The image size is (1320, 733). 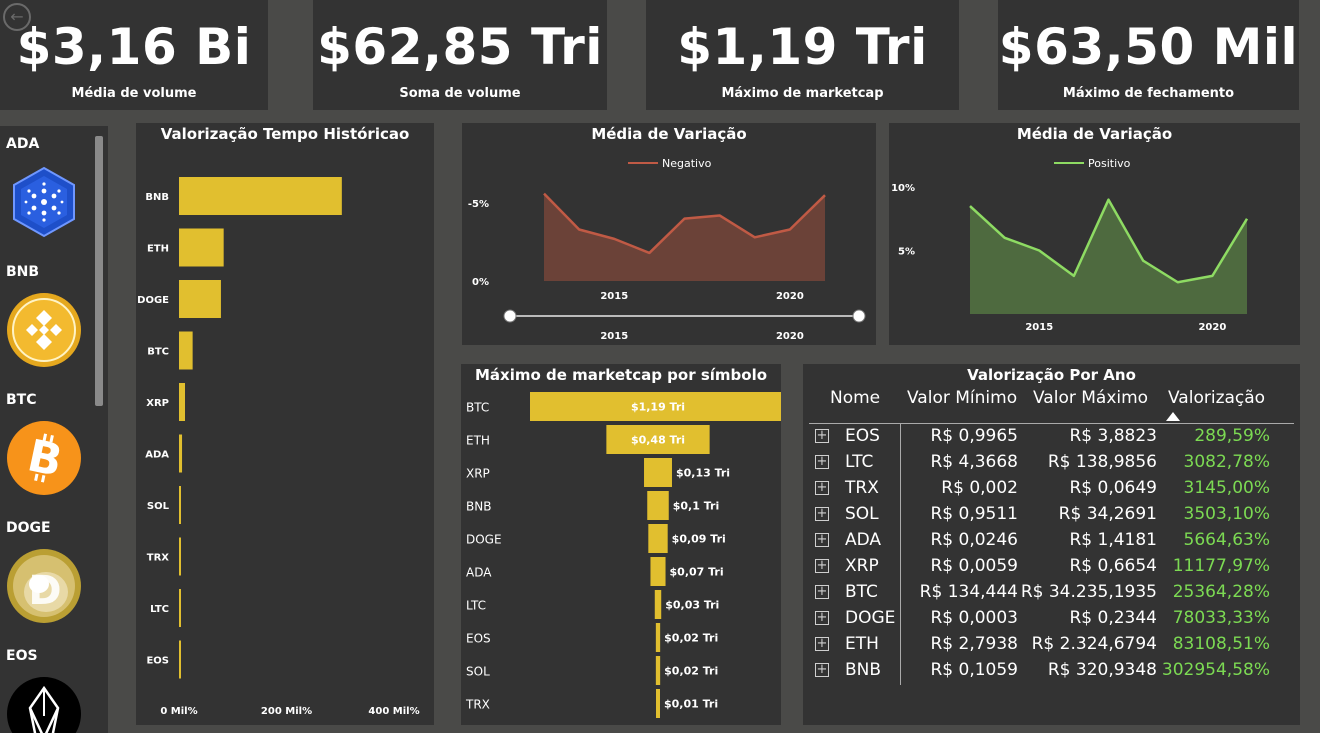 I want to click on cell-min-value: R$ 0,0003, so click(x=974, y=618).